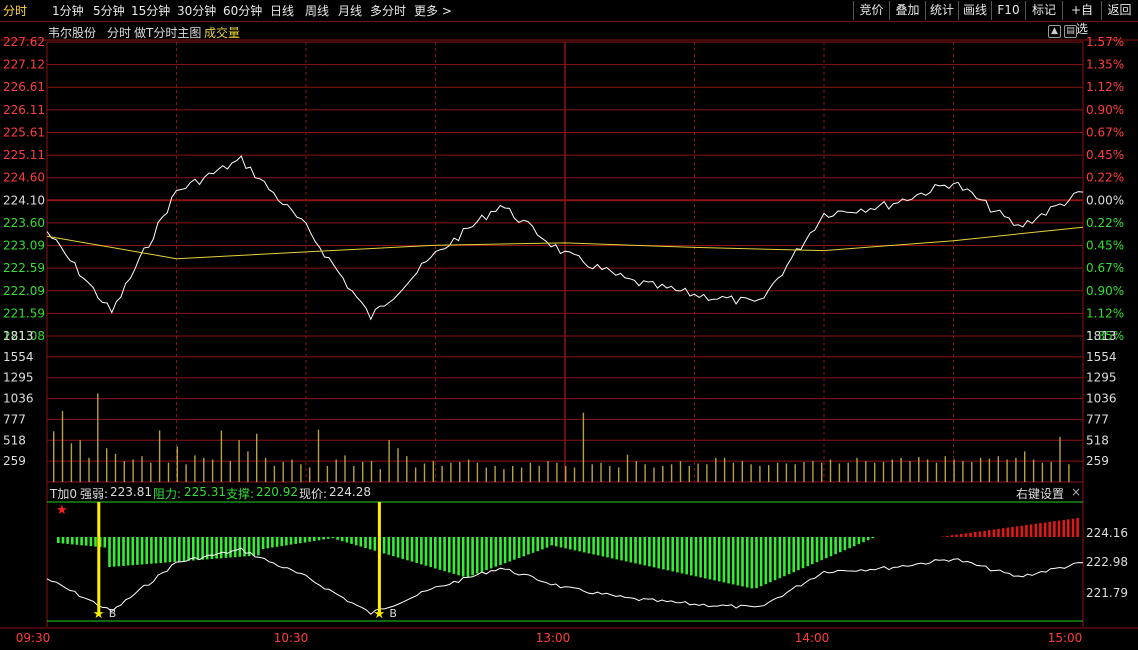  I want to click on price-tick-label: 226.11, so click(24, 110).